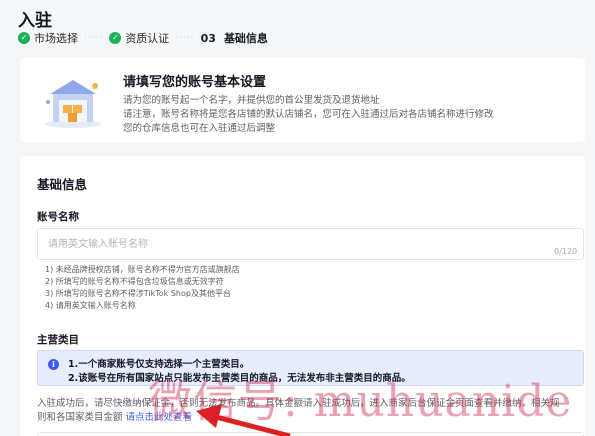  I want to click on step-basic-info: 03 基础信息, so click(234, 38).